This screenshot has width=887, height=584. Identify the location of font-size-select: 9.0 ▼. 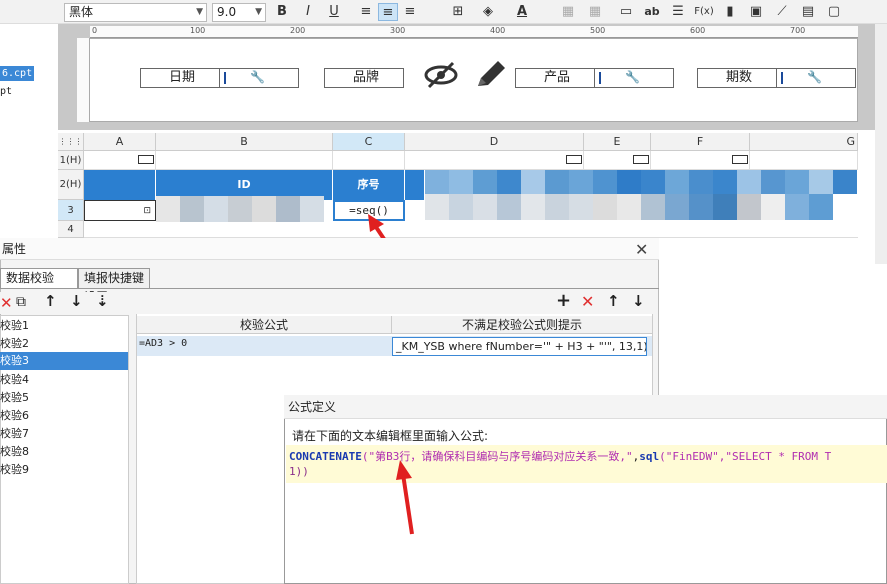
(239, 12).